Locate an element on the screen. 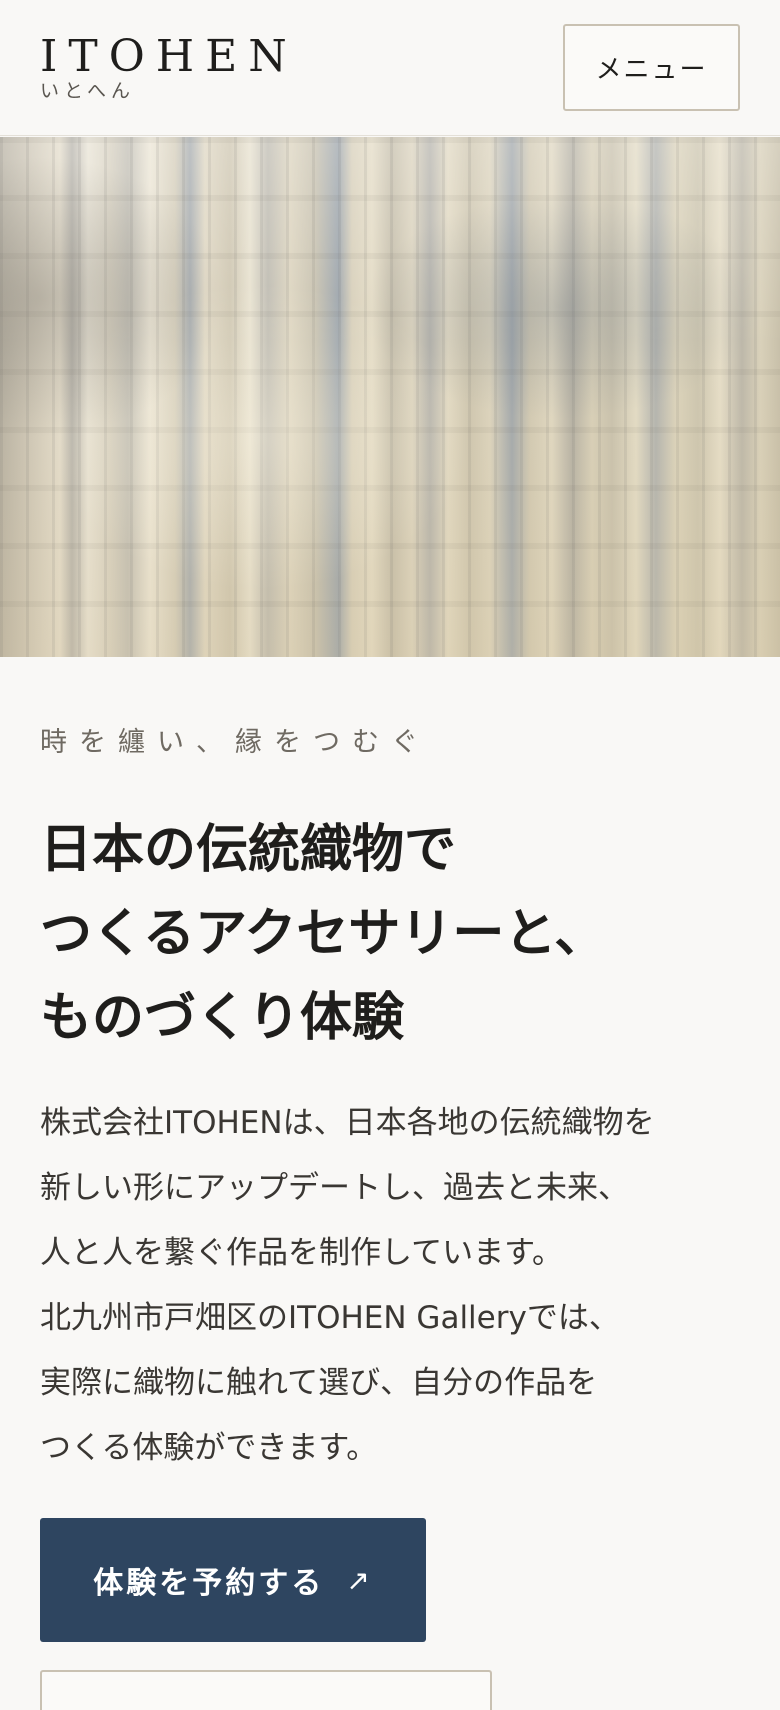 The height and width of the screenshot is (1710, 780). menu-button: メニュー is located at coordinates (651, 67).